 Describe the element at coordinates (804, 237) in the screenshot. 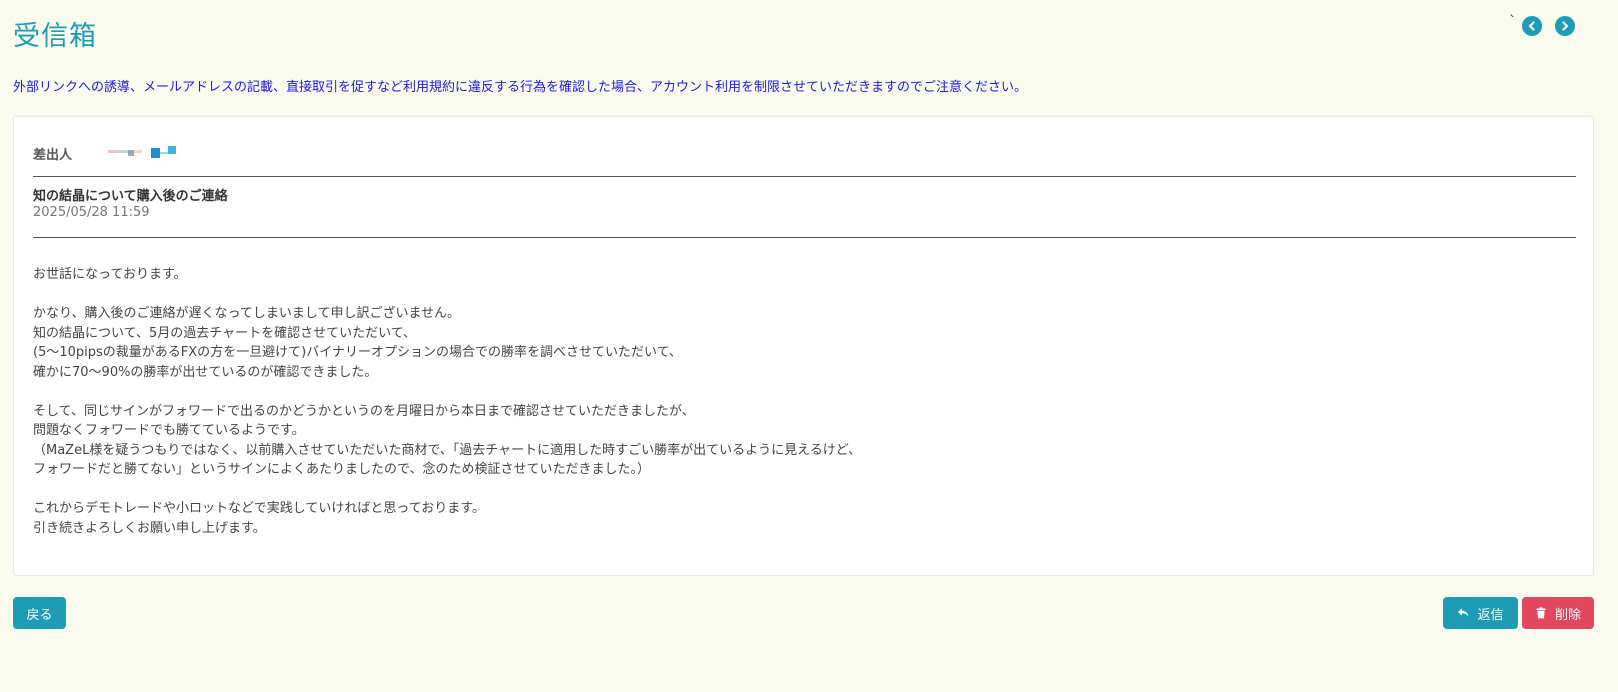

I see `body-divider` at that location.